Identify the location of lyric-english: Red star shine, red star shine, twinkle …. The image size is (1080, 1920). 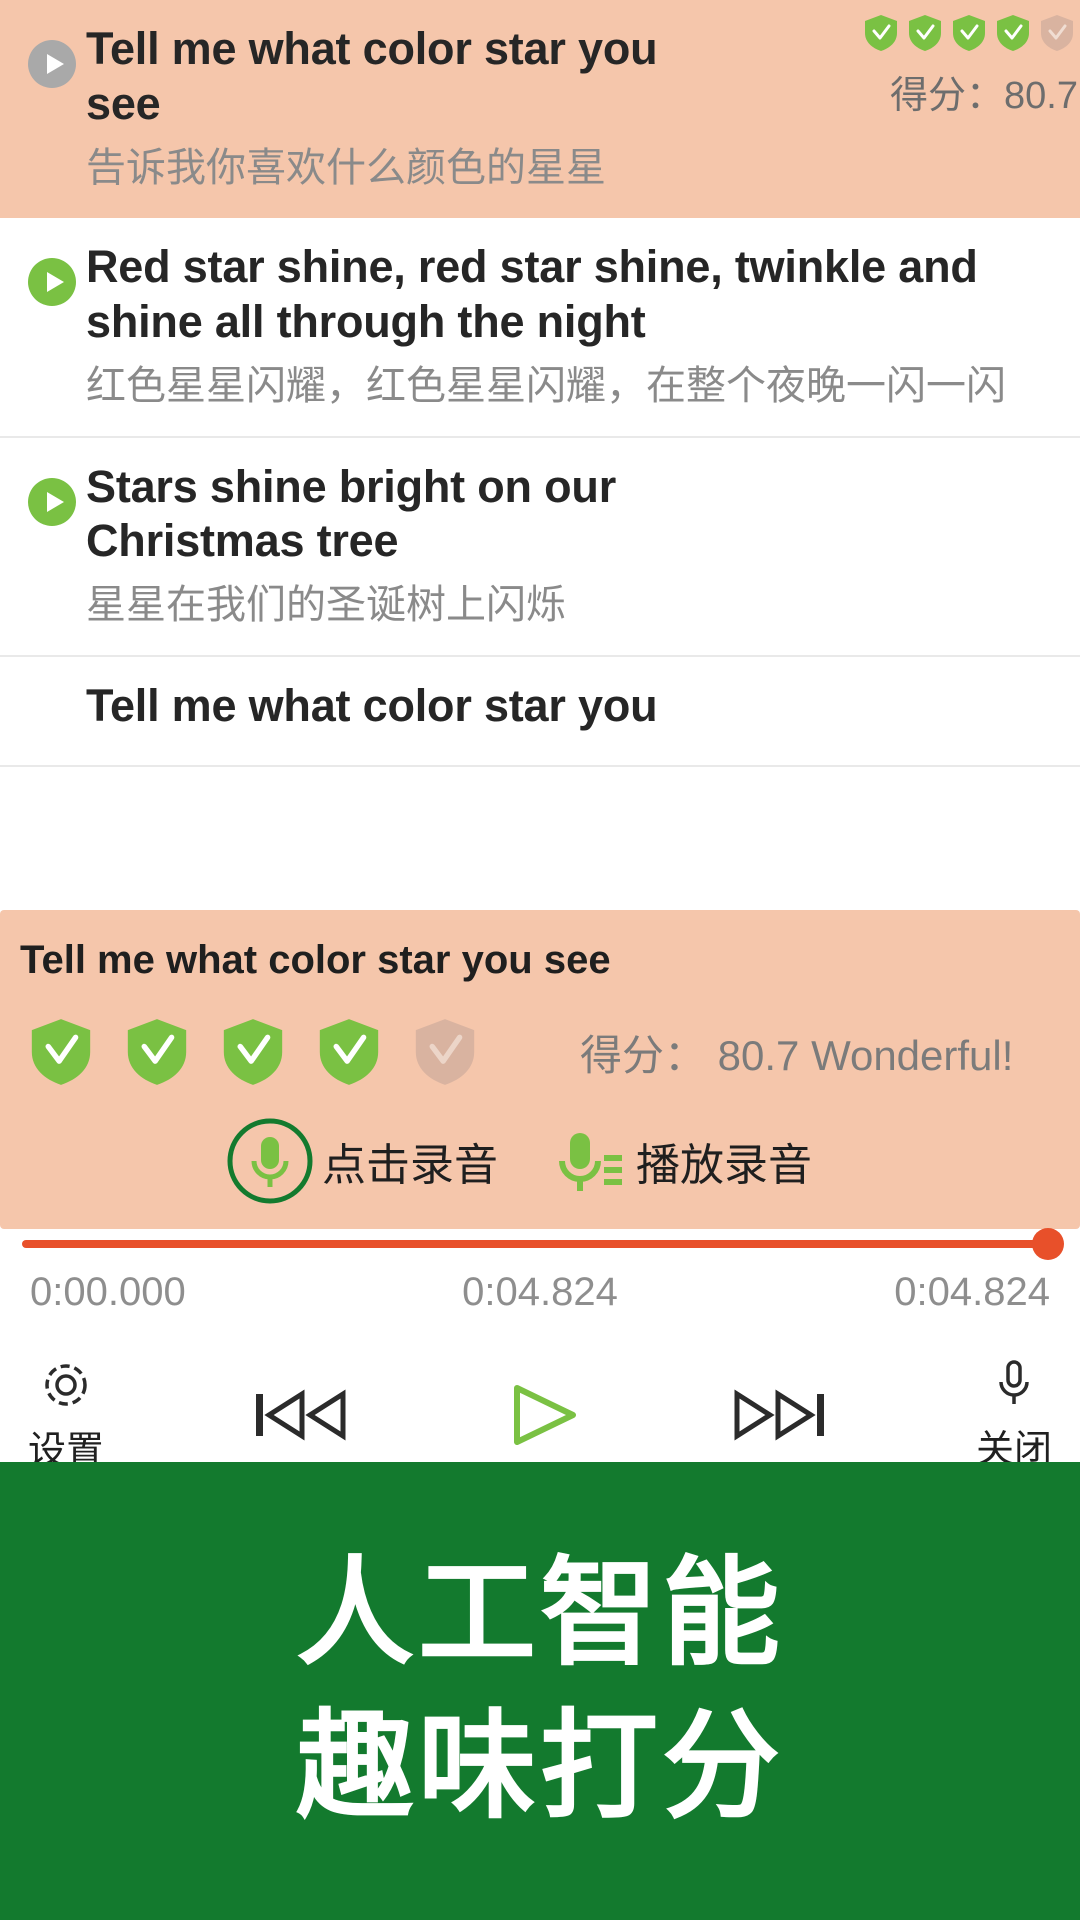
(532, 293).